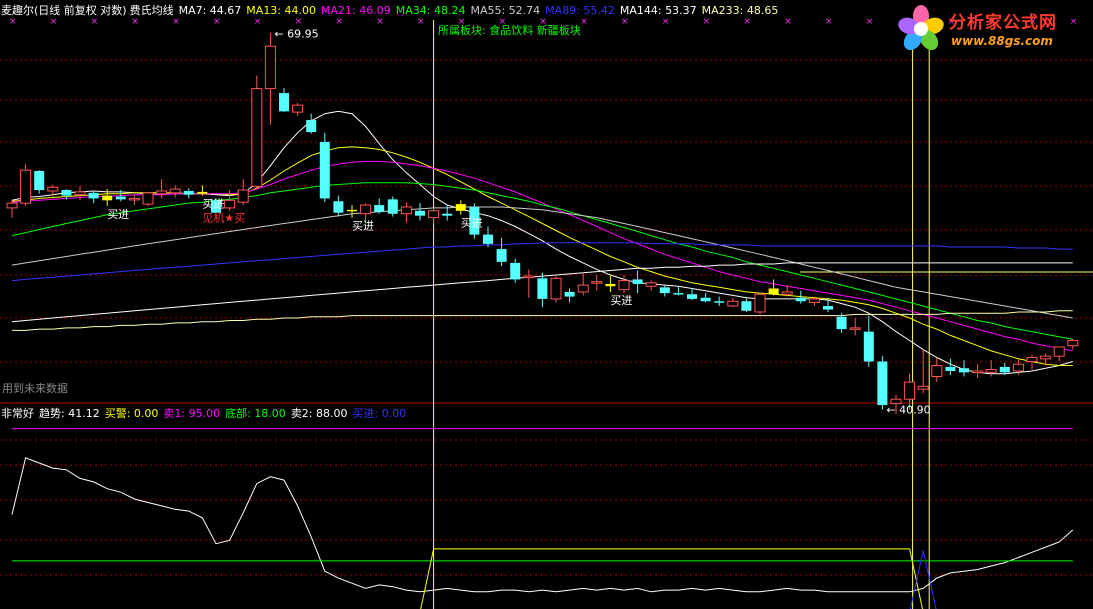 The image size is (1093, 609). I want to click on ma21-label: MA21: 46.09, so click(356, 10).